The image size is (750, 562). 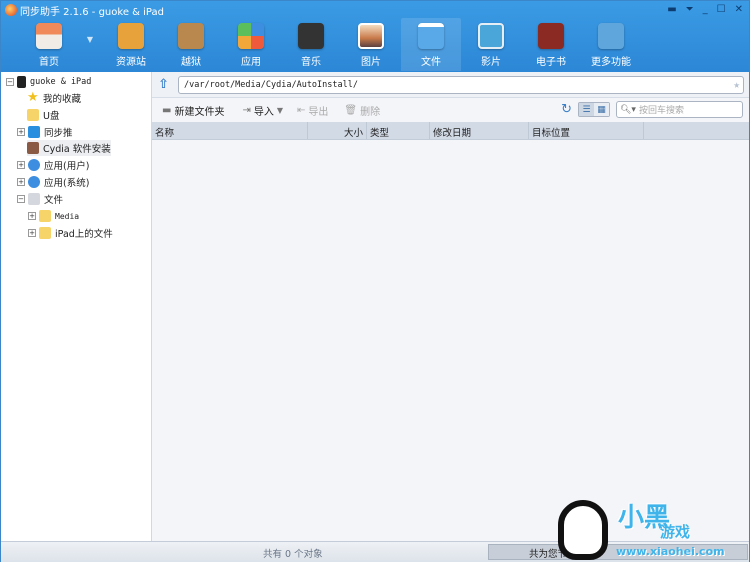 I want to click on shopping-bag-icon, so click(x=131, y=36).